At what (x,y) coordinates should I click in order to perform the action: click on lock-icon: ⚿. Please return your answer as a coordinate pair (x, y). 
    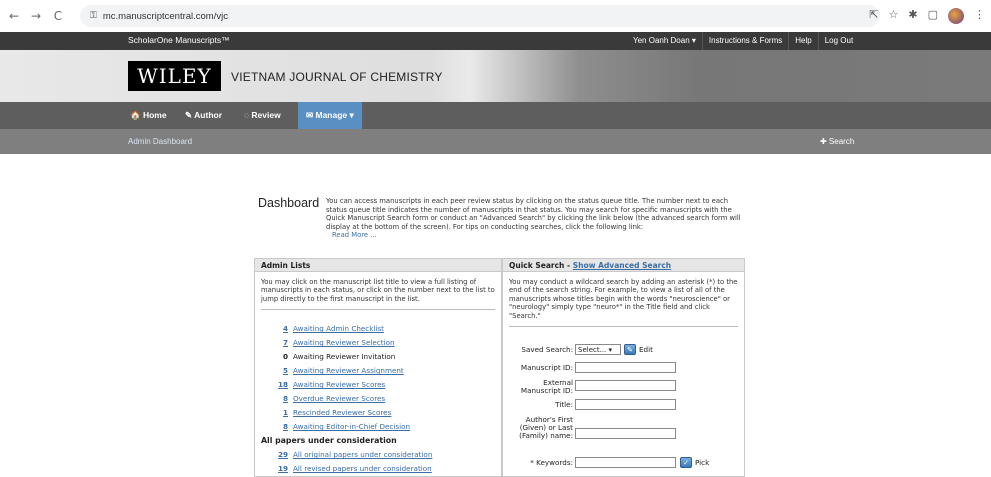
    Looking at the image, I should click on (93, 16).